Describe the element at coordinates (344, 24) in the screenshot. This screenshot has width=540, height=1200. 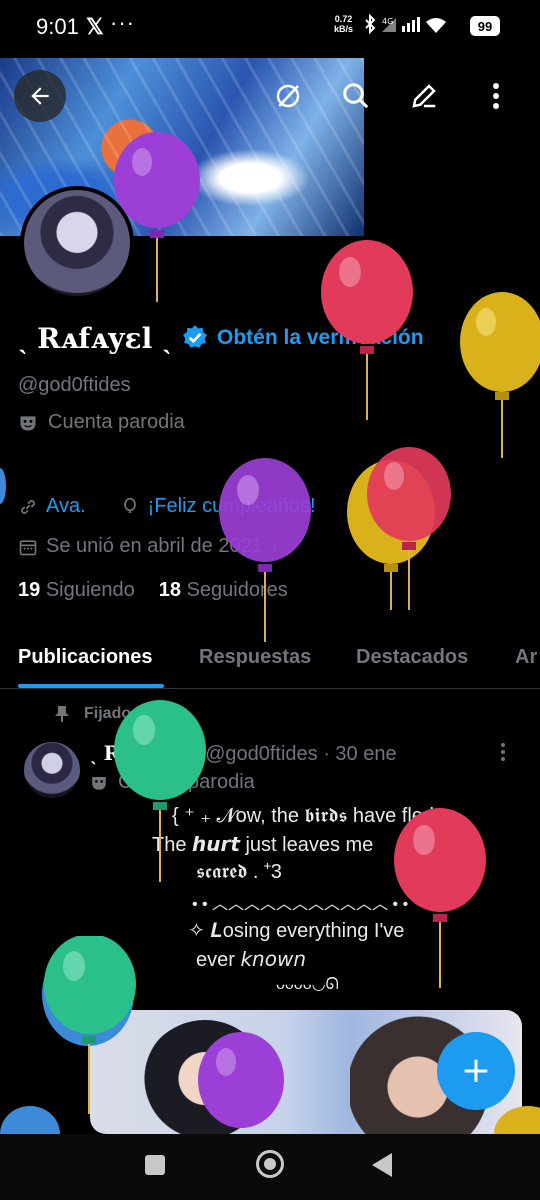
I see `network-speed: 0.72 kB/s` at that location.